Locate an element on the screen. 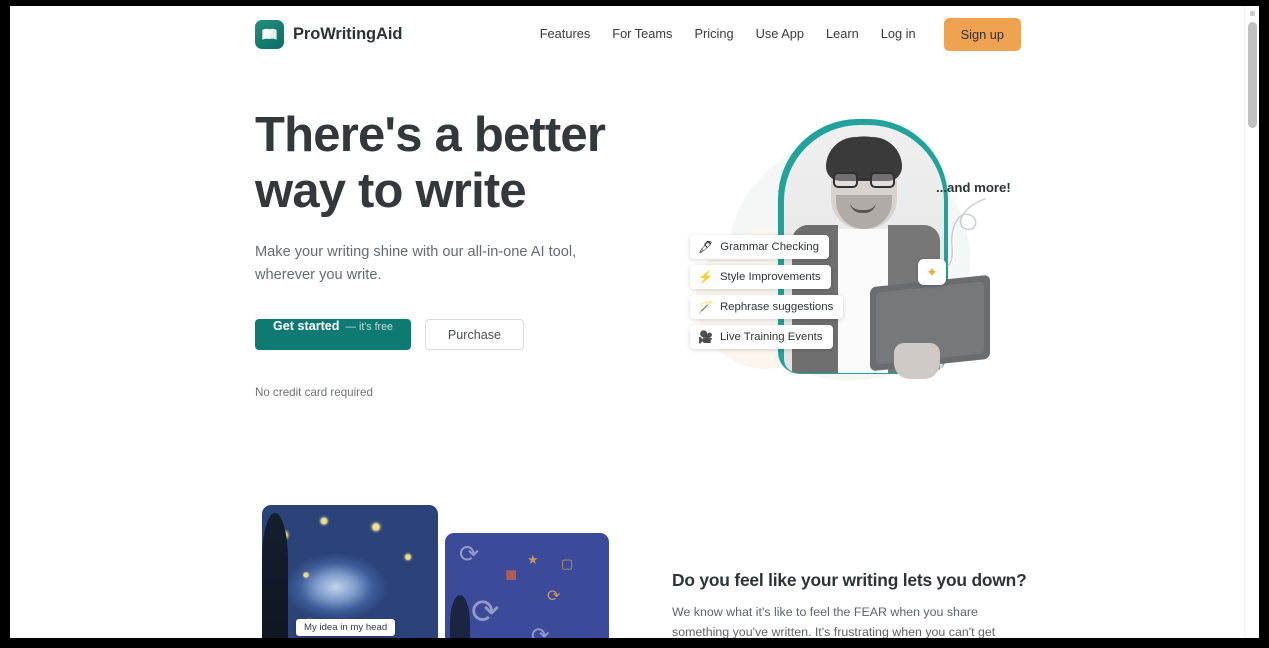 The width and height of the screenshot is (1269, 648). feature-pill-grammar-checking: 🖋 Grammar Checking is located at coordinates (759, 247).